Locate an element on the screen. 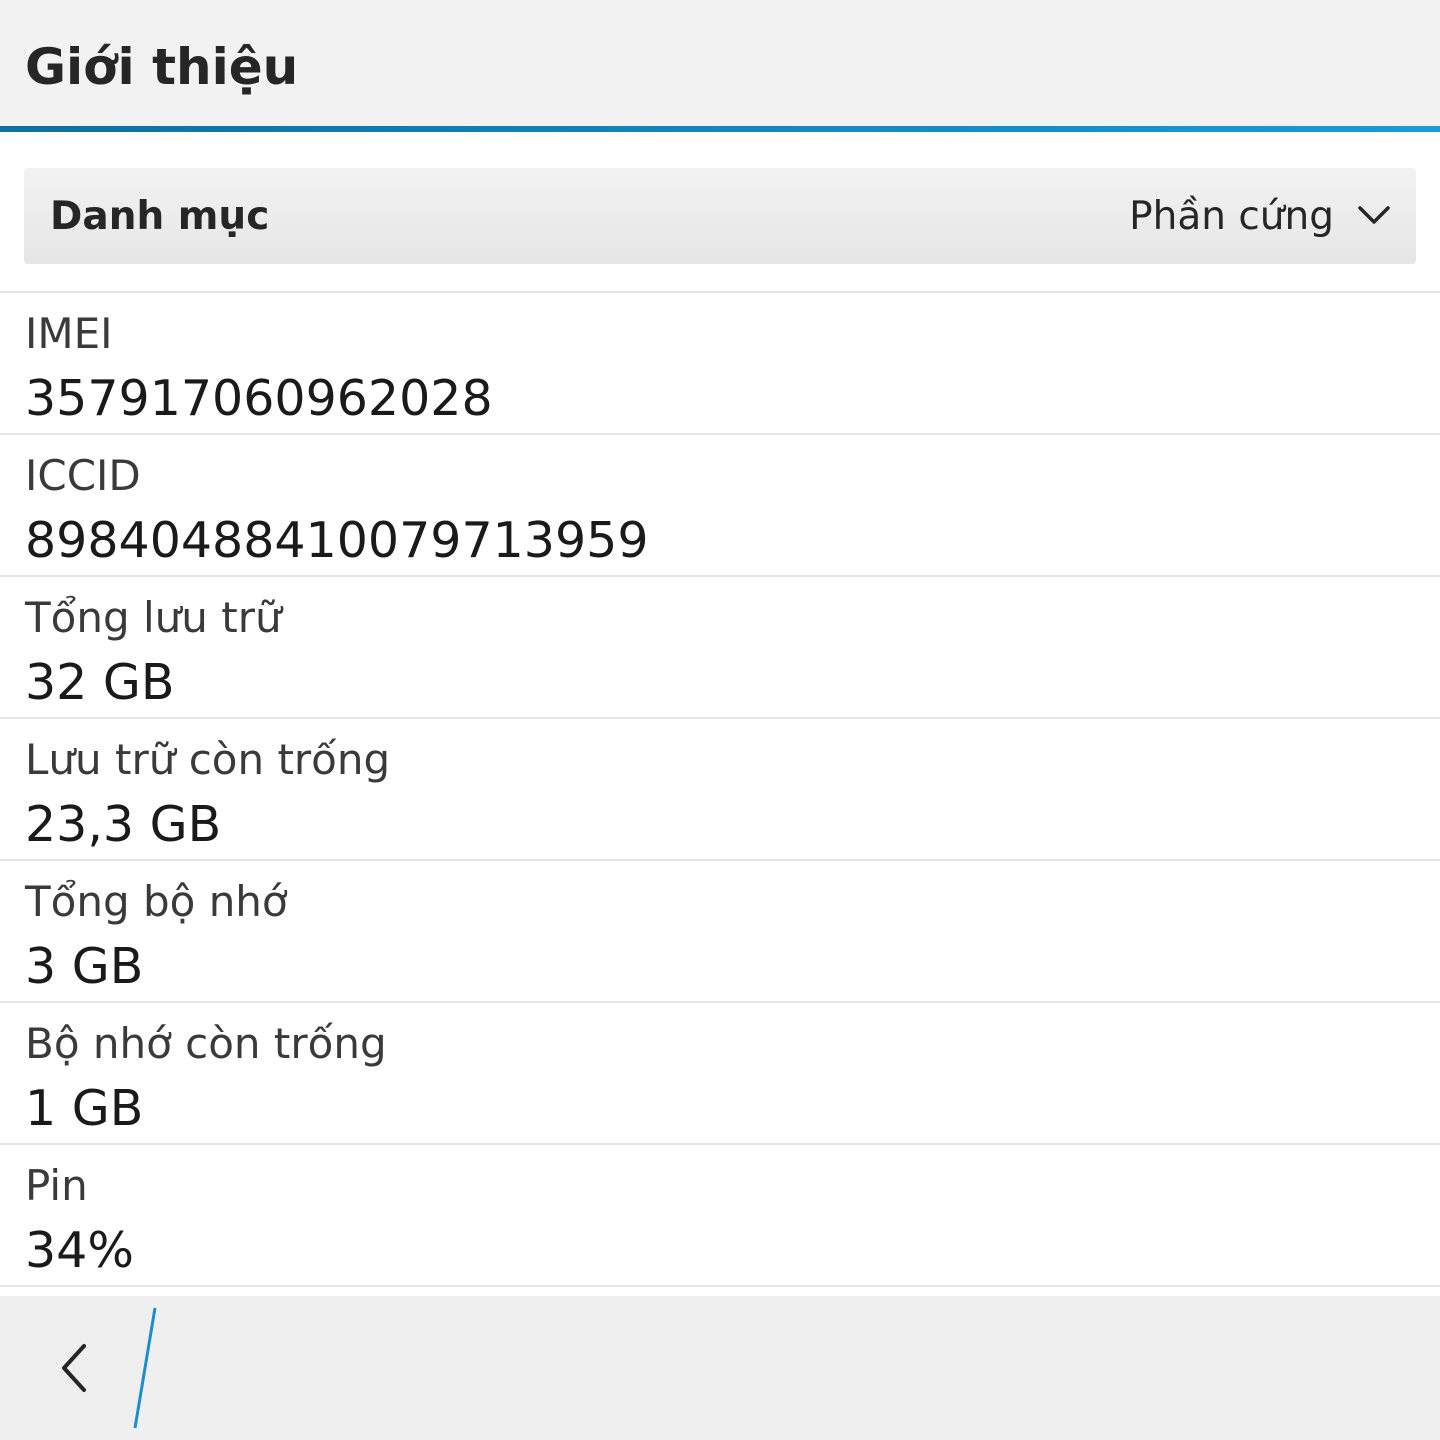 This screenshot has width=1440, height=1440. info-label: IMEI is located at coordinates (69, 333).